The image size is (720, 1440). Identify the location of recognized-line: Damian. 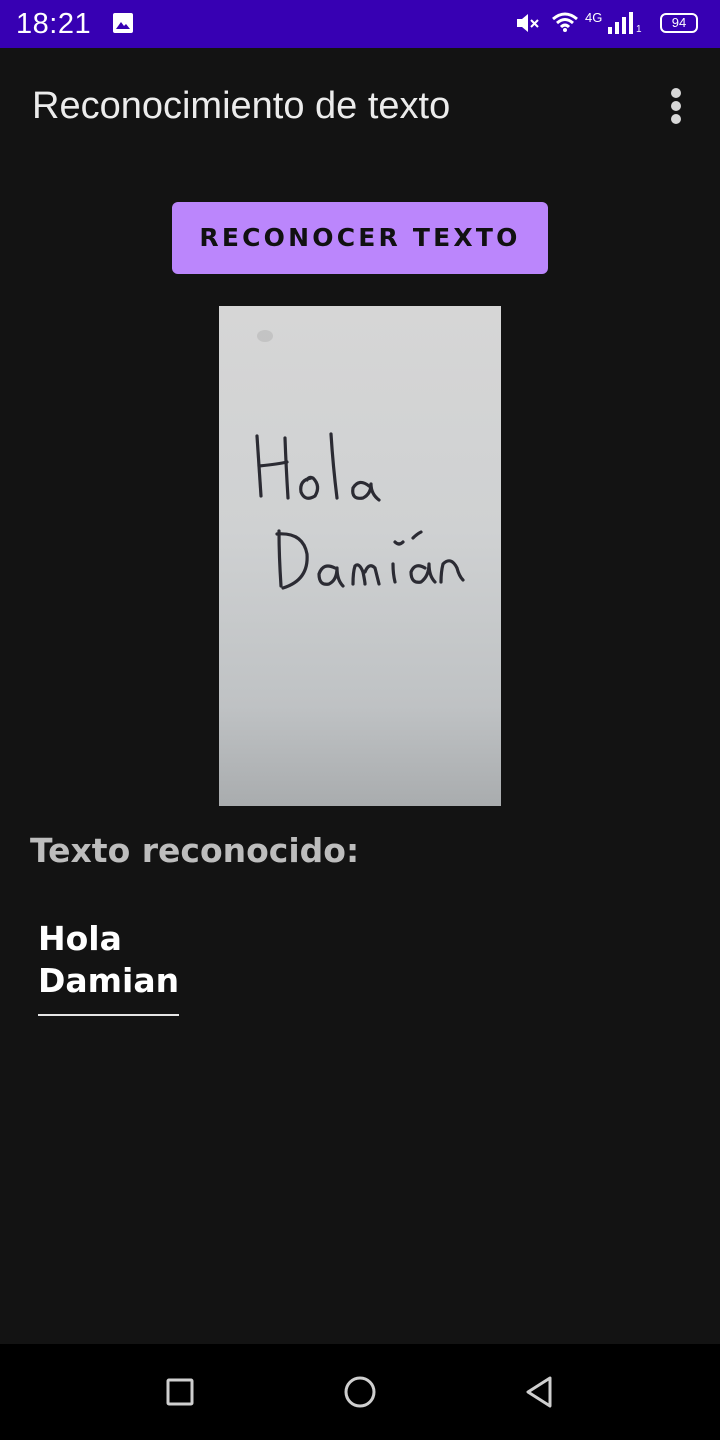
(109, 980).